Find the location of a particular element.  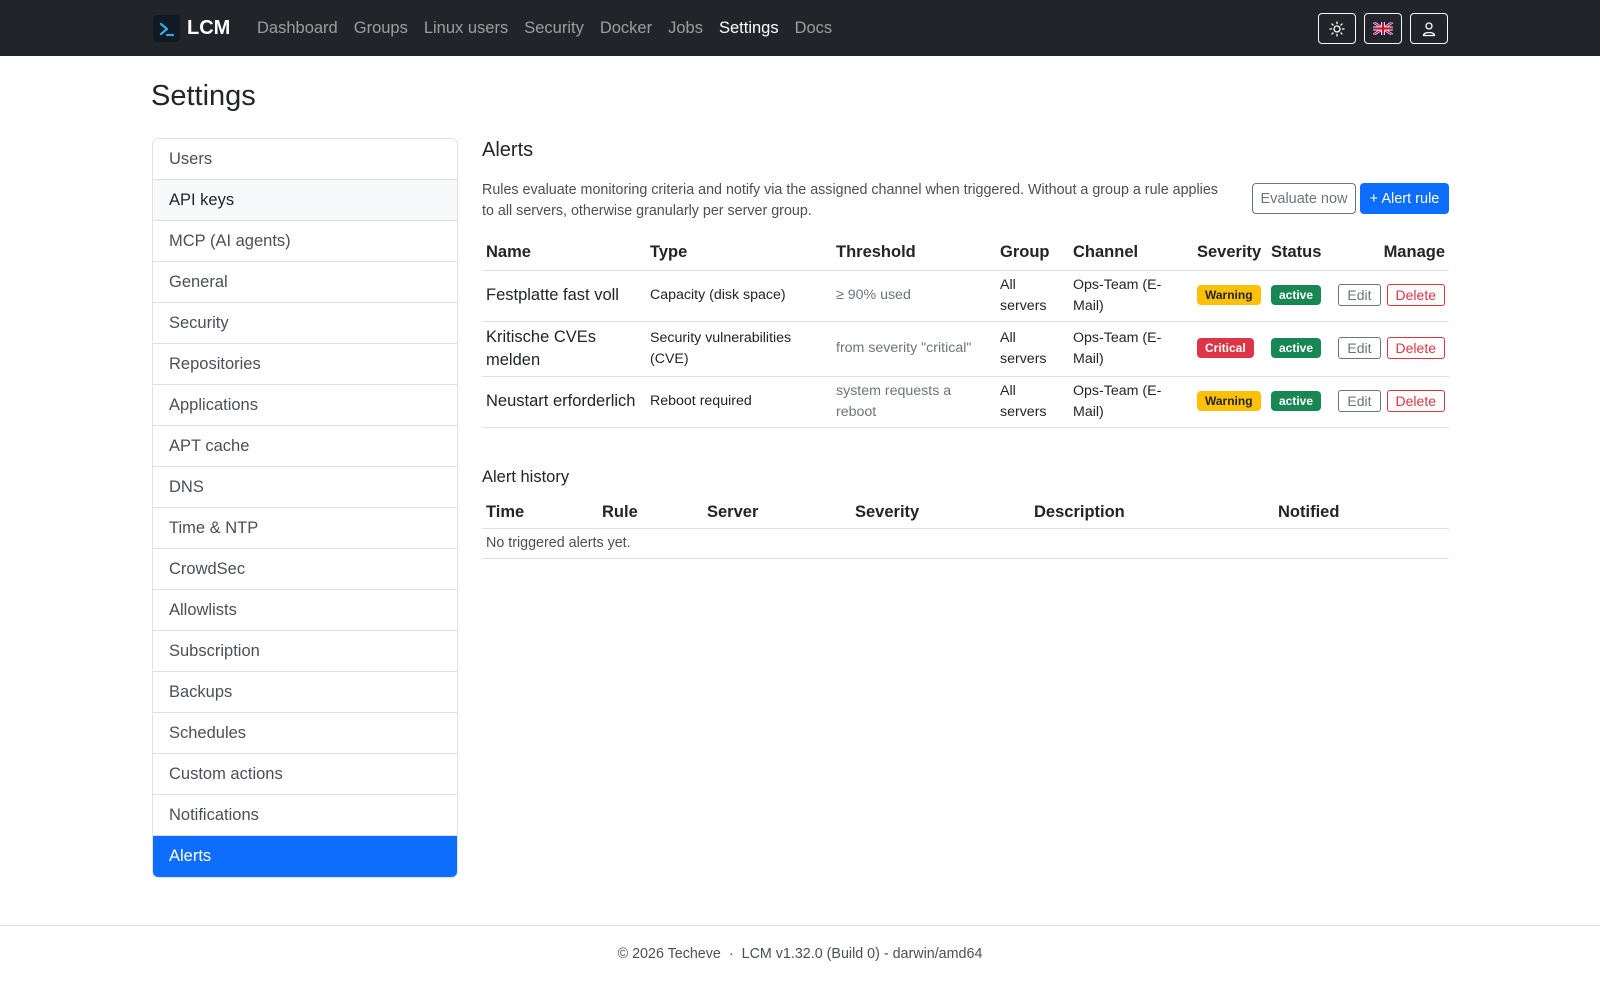

rule-type: Security vulnerabilities (CVE) is located at coordinates (739, 349).